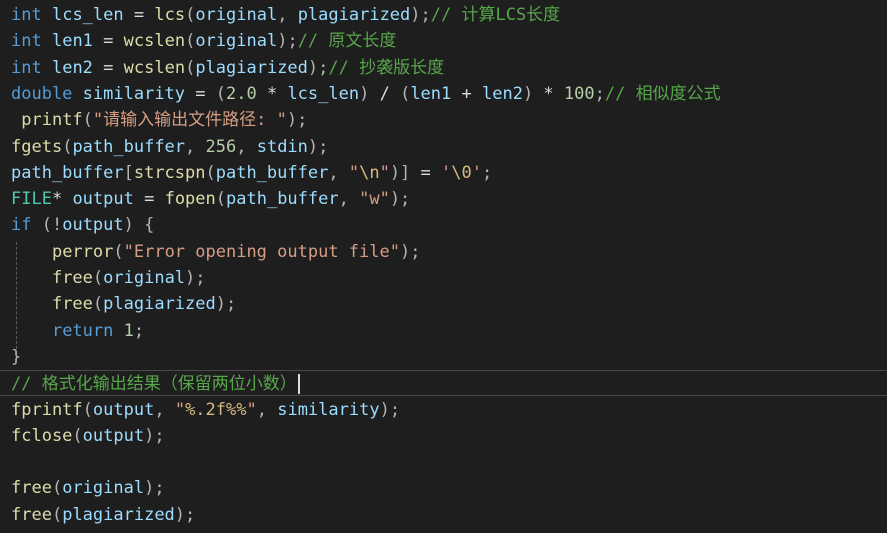 Image resolution: width=887 pixels, height=533 pixels. I want to click on code-line: FILE* output = fopen(path_buffer, "w");, so click(443, 199).